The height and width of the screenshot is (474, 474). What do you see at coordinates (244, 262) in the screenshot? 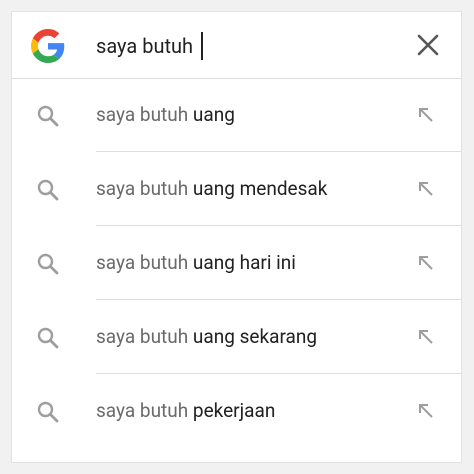
I see `suggestion-completion: uang hari ini` at bounding box center [244, 262].